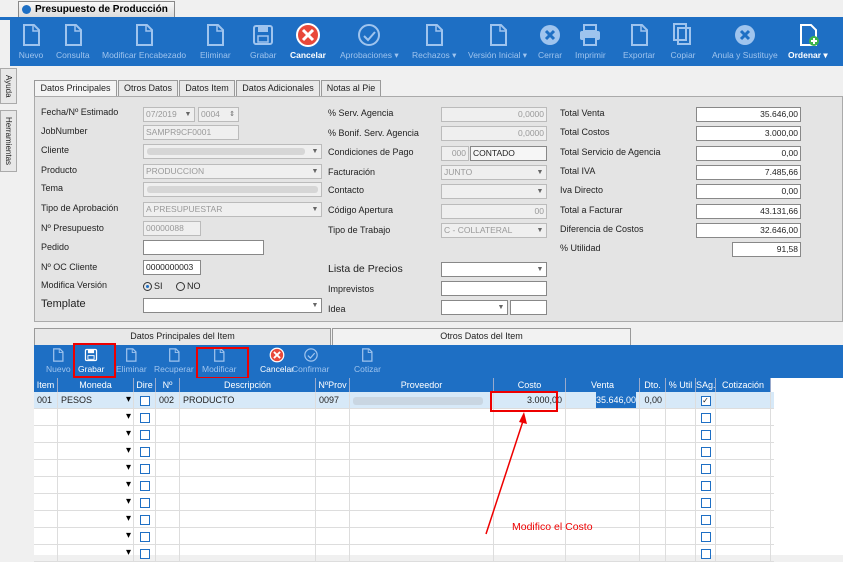  Describe the element at coordinates (422, 385) in the screenshot. I see `grid-header: Proveedor` at that location.